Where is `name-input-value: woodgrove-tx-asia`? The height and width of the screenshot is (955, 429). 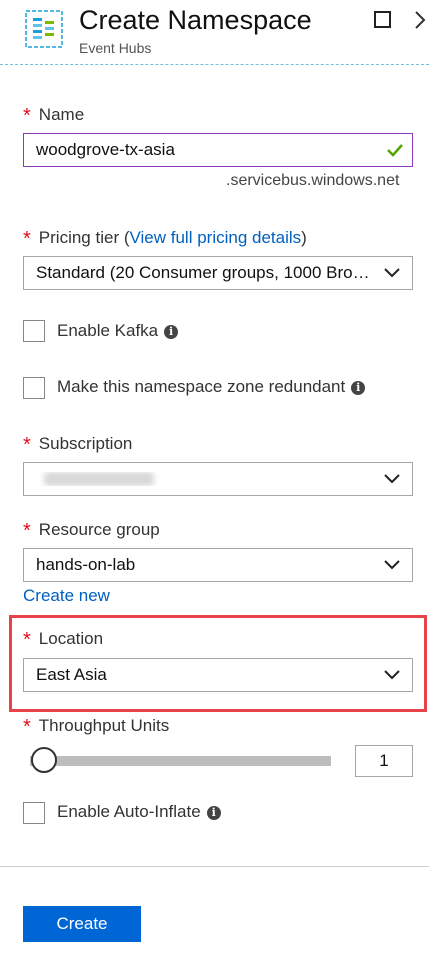 name-input-value: woodgrove-tx-asia is located at coordinates (105, 149).